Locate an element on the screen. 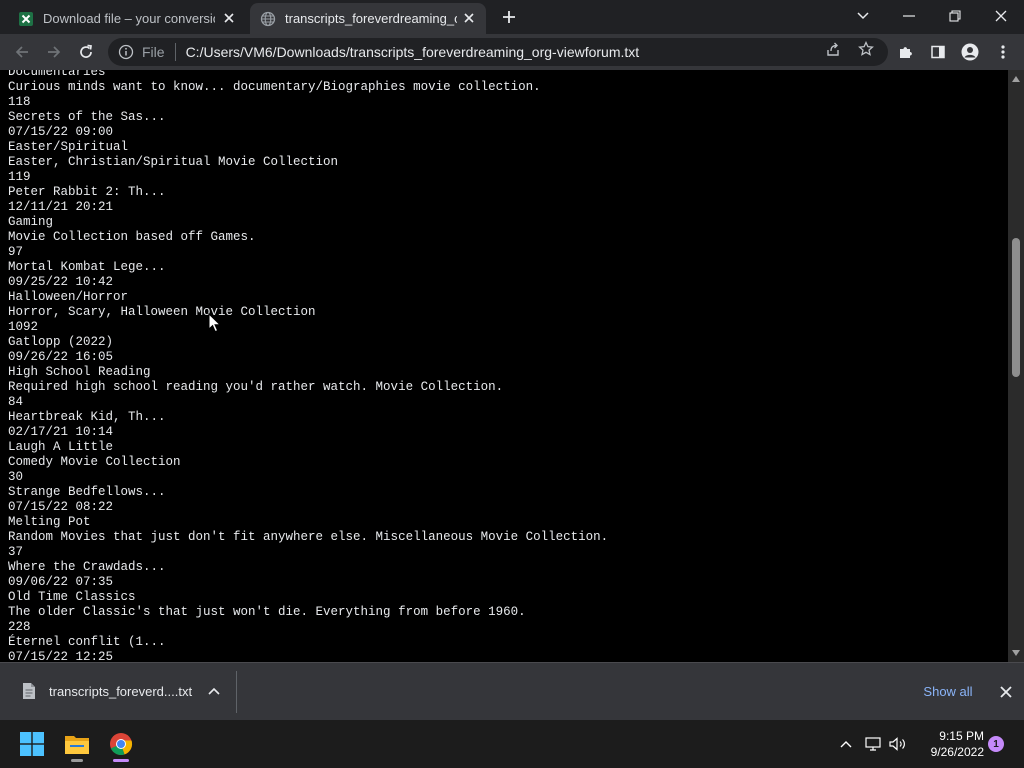 The width and height of the screenshot is (1024, 768). text-line: Old Time Classics is located at coordinates (72, 597).